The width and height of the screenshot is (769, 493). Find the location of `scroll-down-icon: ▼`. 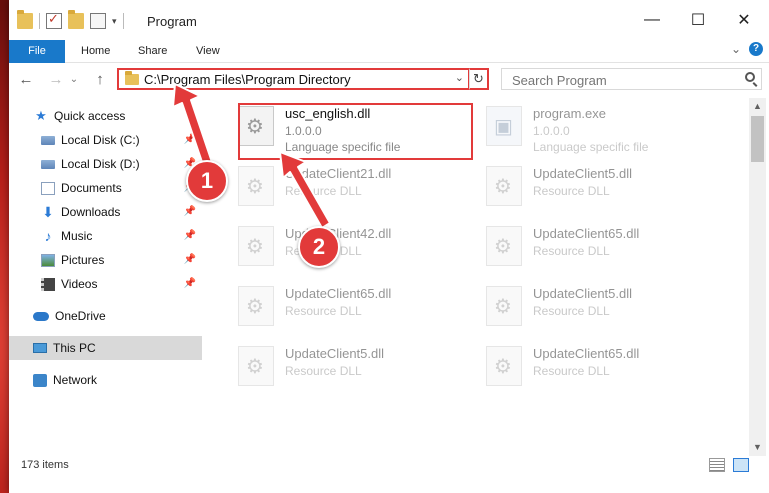

scroll-down-icon: ▼ is located at coordinates (757, 447).